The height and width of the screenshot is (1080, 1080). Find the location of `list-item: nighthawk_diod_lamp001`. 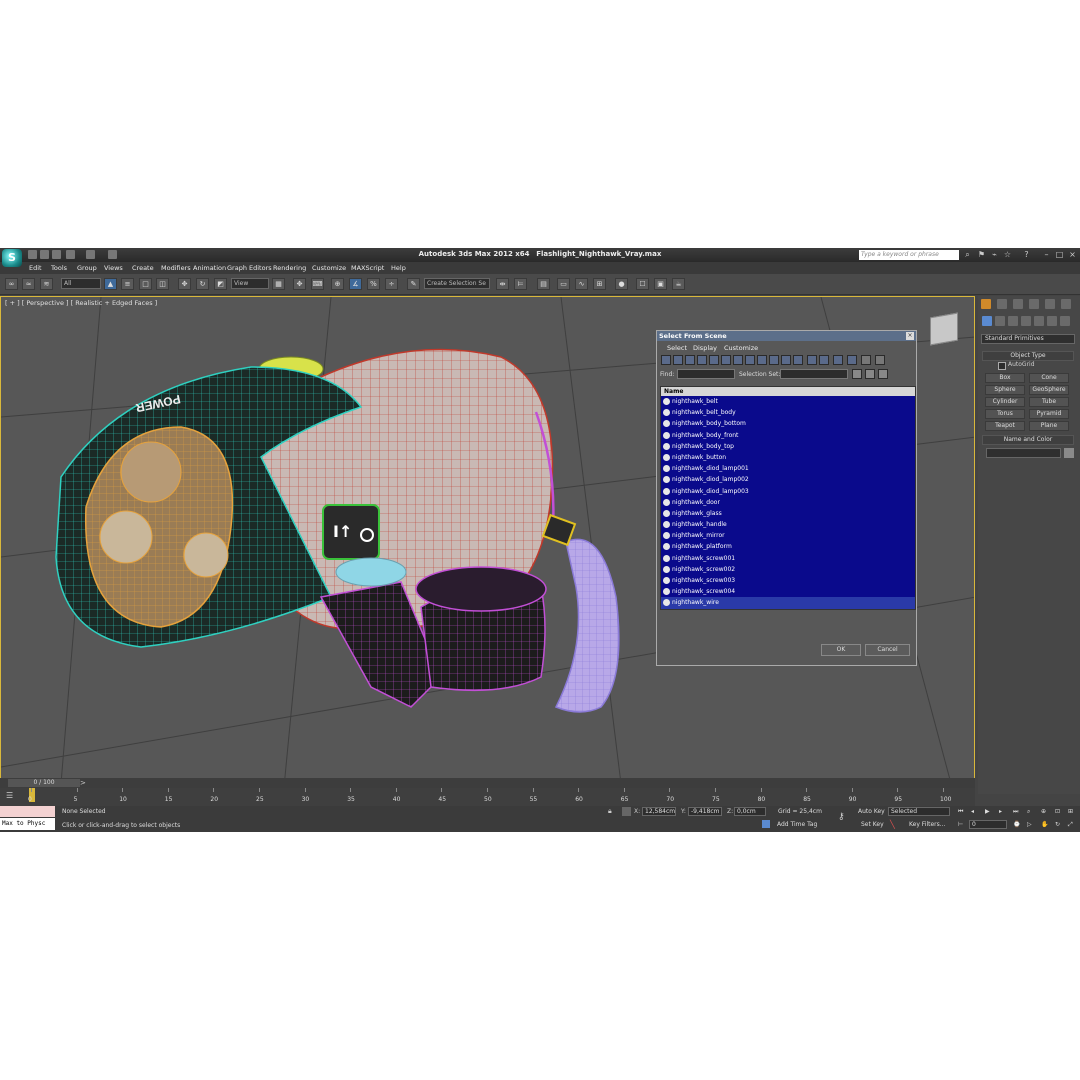

list-item: nighthawk_diod_lamp001 is located at coordinates (788, 468).